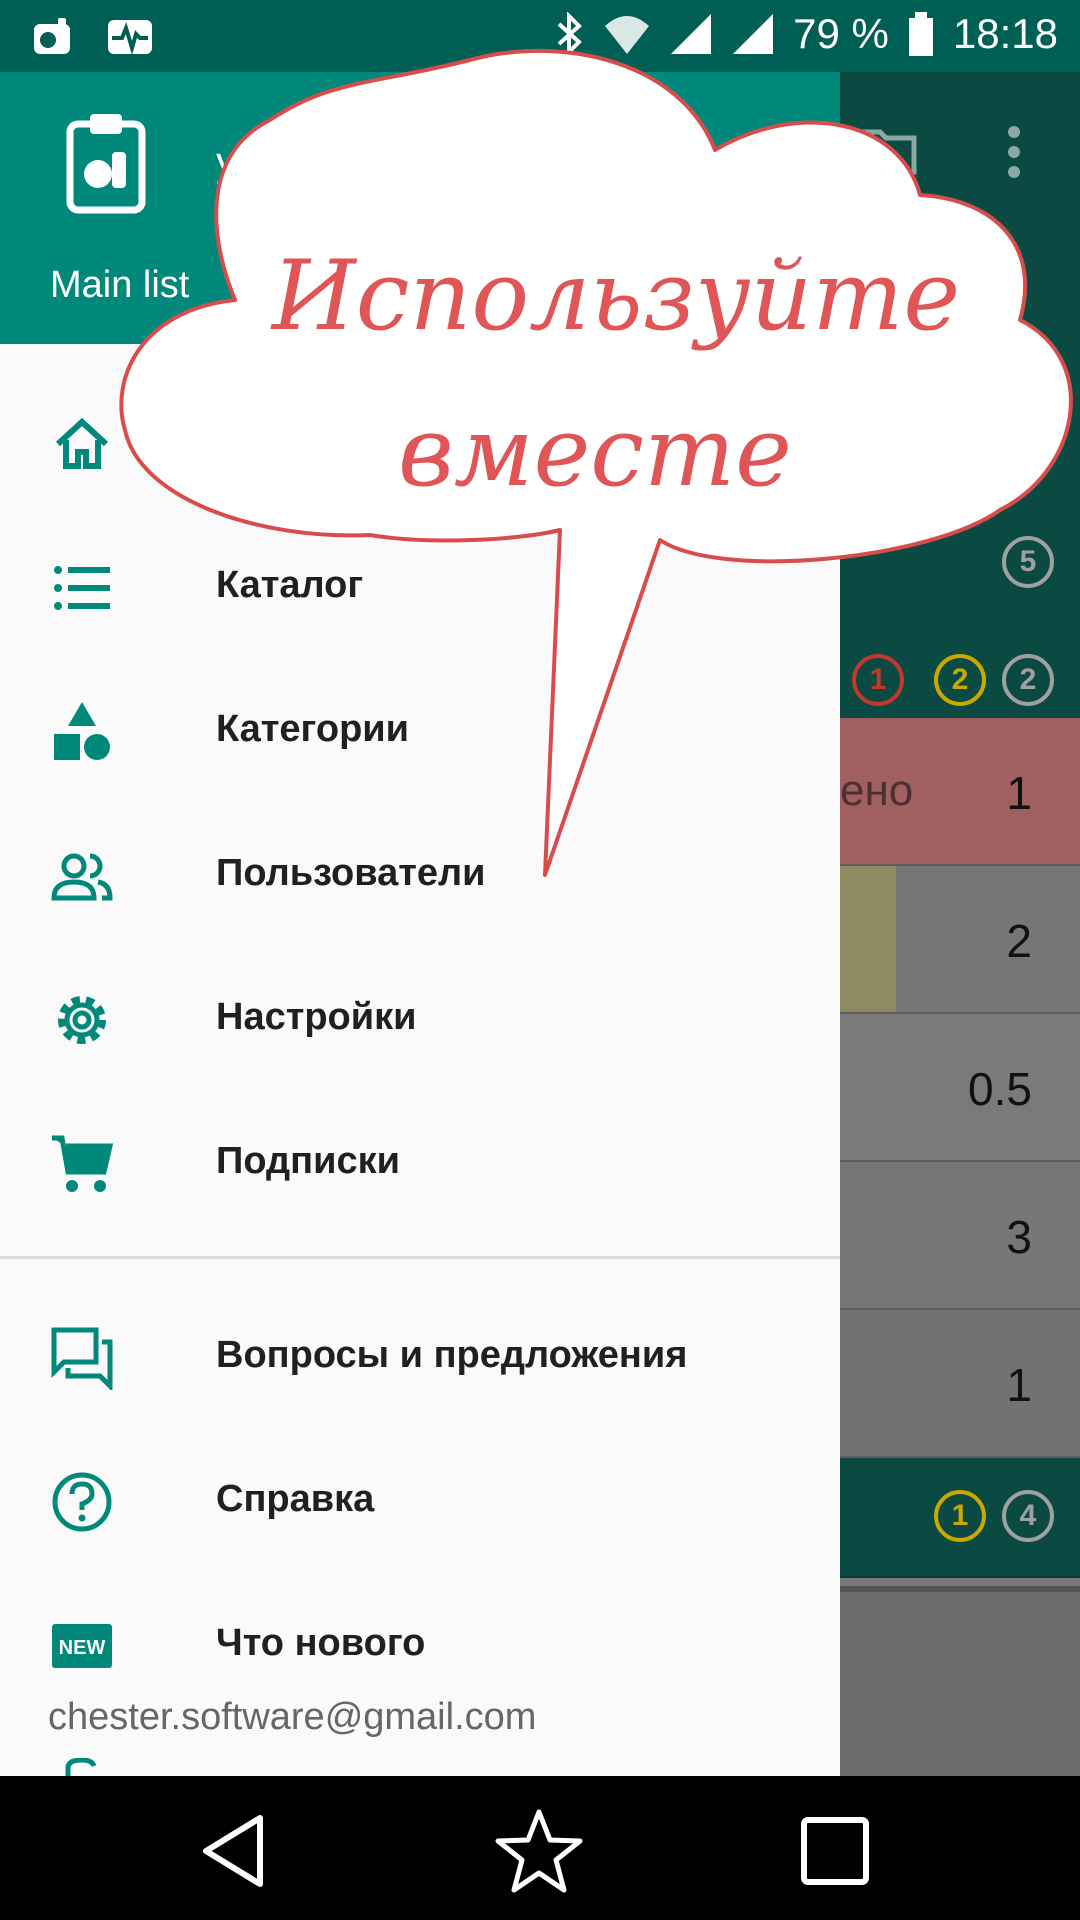  I want to click on star-icon, so click(539, 1851).